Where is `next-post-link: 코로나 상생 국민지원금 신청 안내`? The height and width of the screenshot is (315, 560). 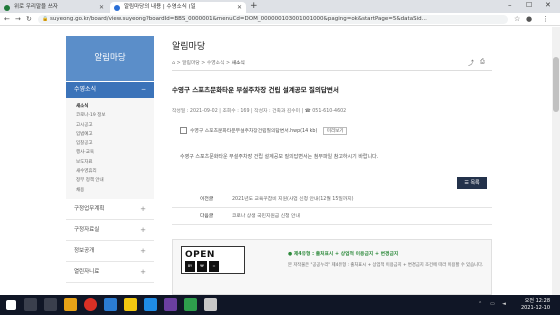
next-post-link: 코로나 상생 국민지원금 신청 안내 is located at coordinates (266, 216).